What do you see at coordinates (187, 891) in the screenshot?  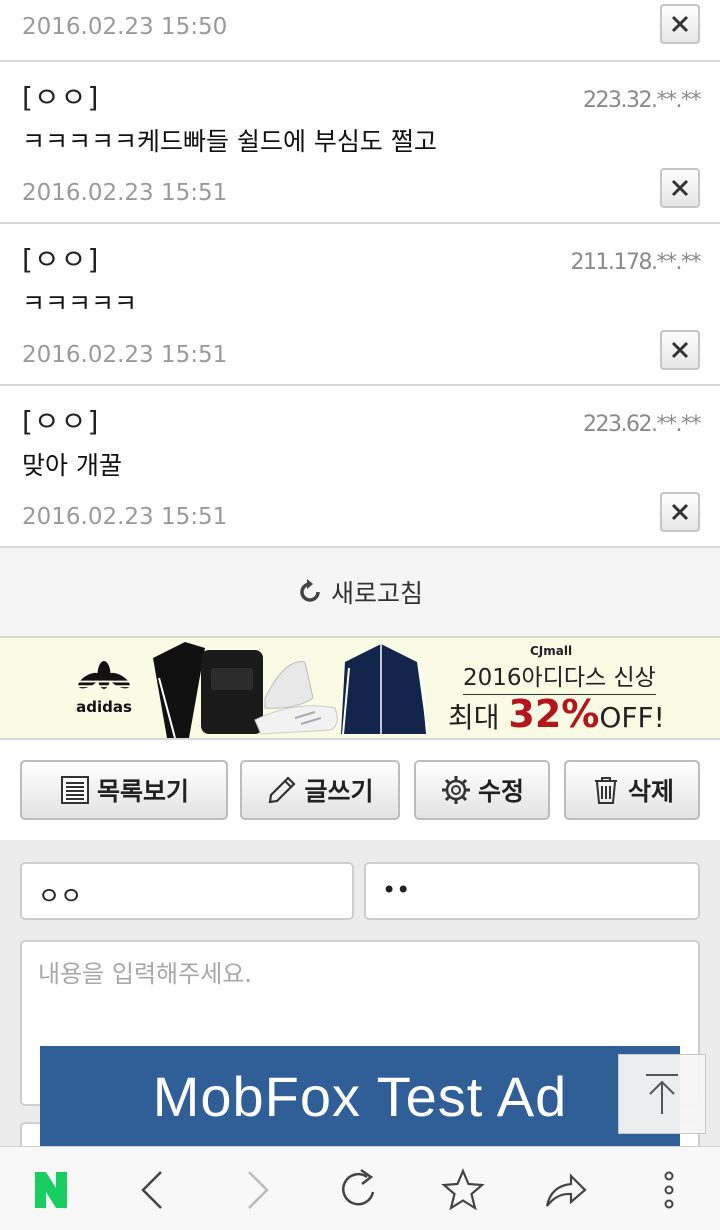 I see `name-input: ㅇㅇ` at bounding box center [187, 891].